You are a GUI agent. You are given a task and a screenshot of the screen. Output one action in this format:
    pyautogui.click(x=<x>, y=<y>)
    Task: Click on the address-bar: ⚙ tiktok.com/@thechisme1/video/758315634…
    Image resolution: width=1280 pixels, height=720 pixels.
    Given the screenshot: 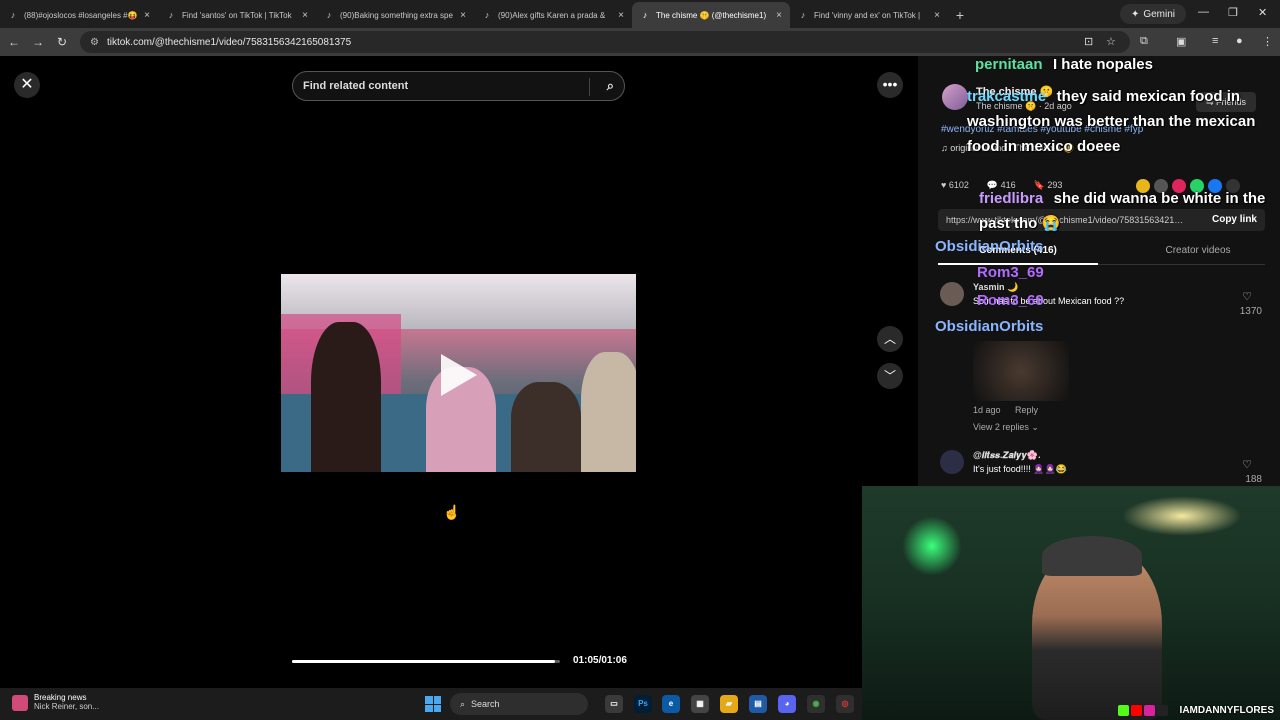 What is the action you would take?
    pyautogui.click(x=605, y=42)
    